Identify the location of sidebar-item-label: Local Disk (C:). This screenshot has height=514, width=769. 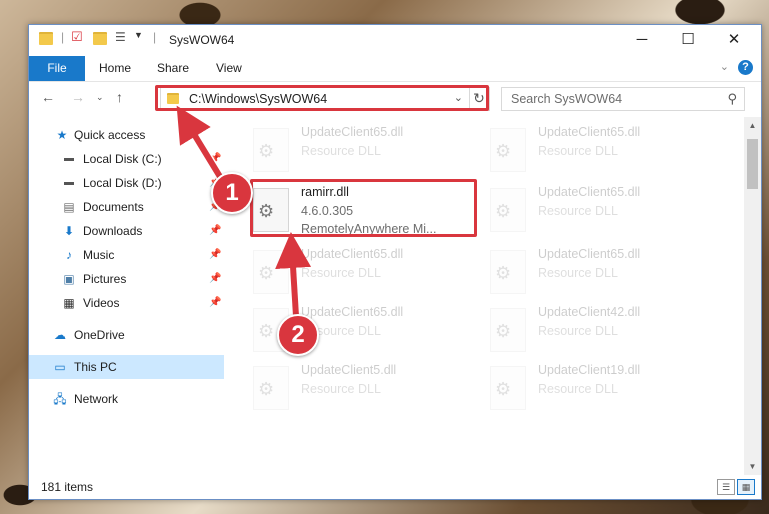
(122, 159).